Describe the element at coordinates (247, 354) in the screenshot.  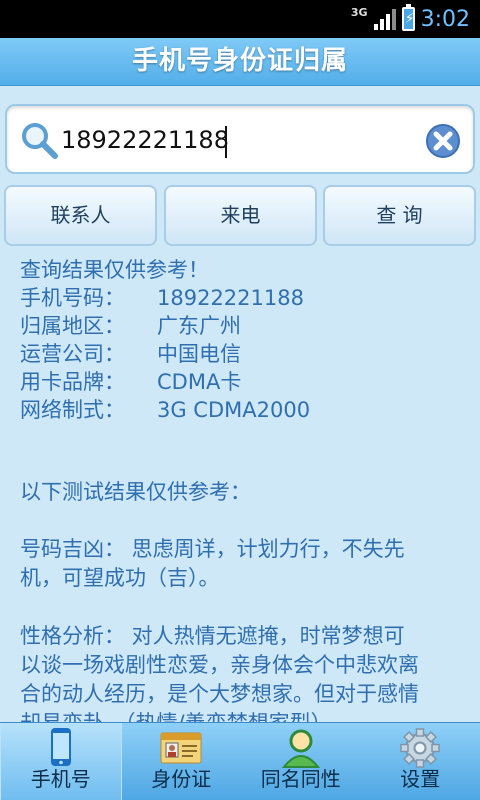
I see `result-row-carrier: 运营公司： 中国电信` at that location.